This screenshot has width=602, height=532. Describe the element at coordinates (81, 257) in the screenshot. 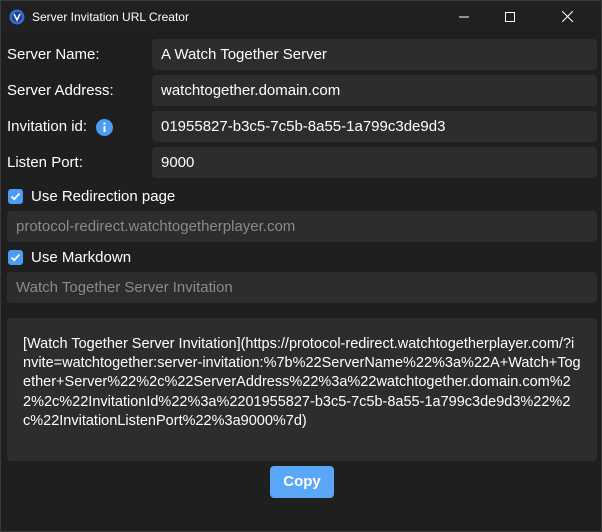

I see `use-markdown-label: Use Markdown` at that location.